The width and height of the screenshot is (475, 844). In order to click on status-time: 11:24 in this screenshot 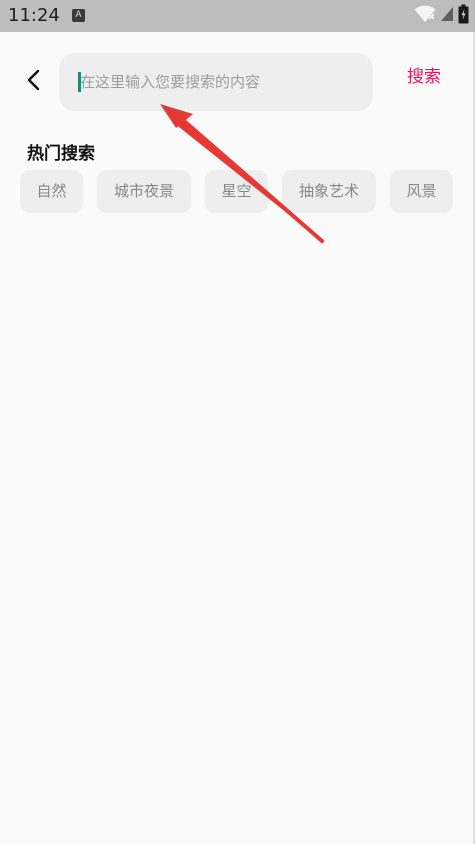, I will do `click(34, 15)`.